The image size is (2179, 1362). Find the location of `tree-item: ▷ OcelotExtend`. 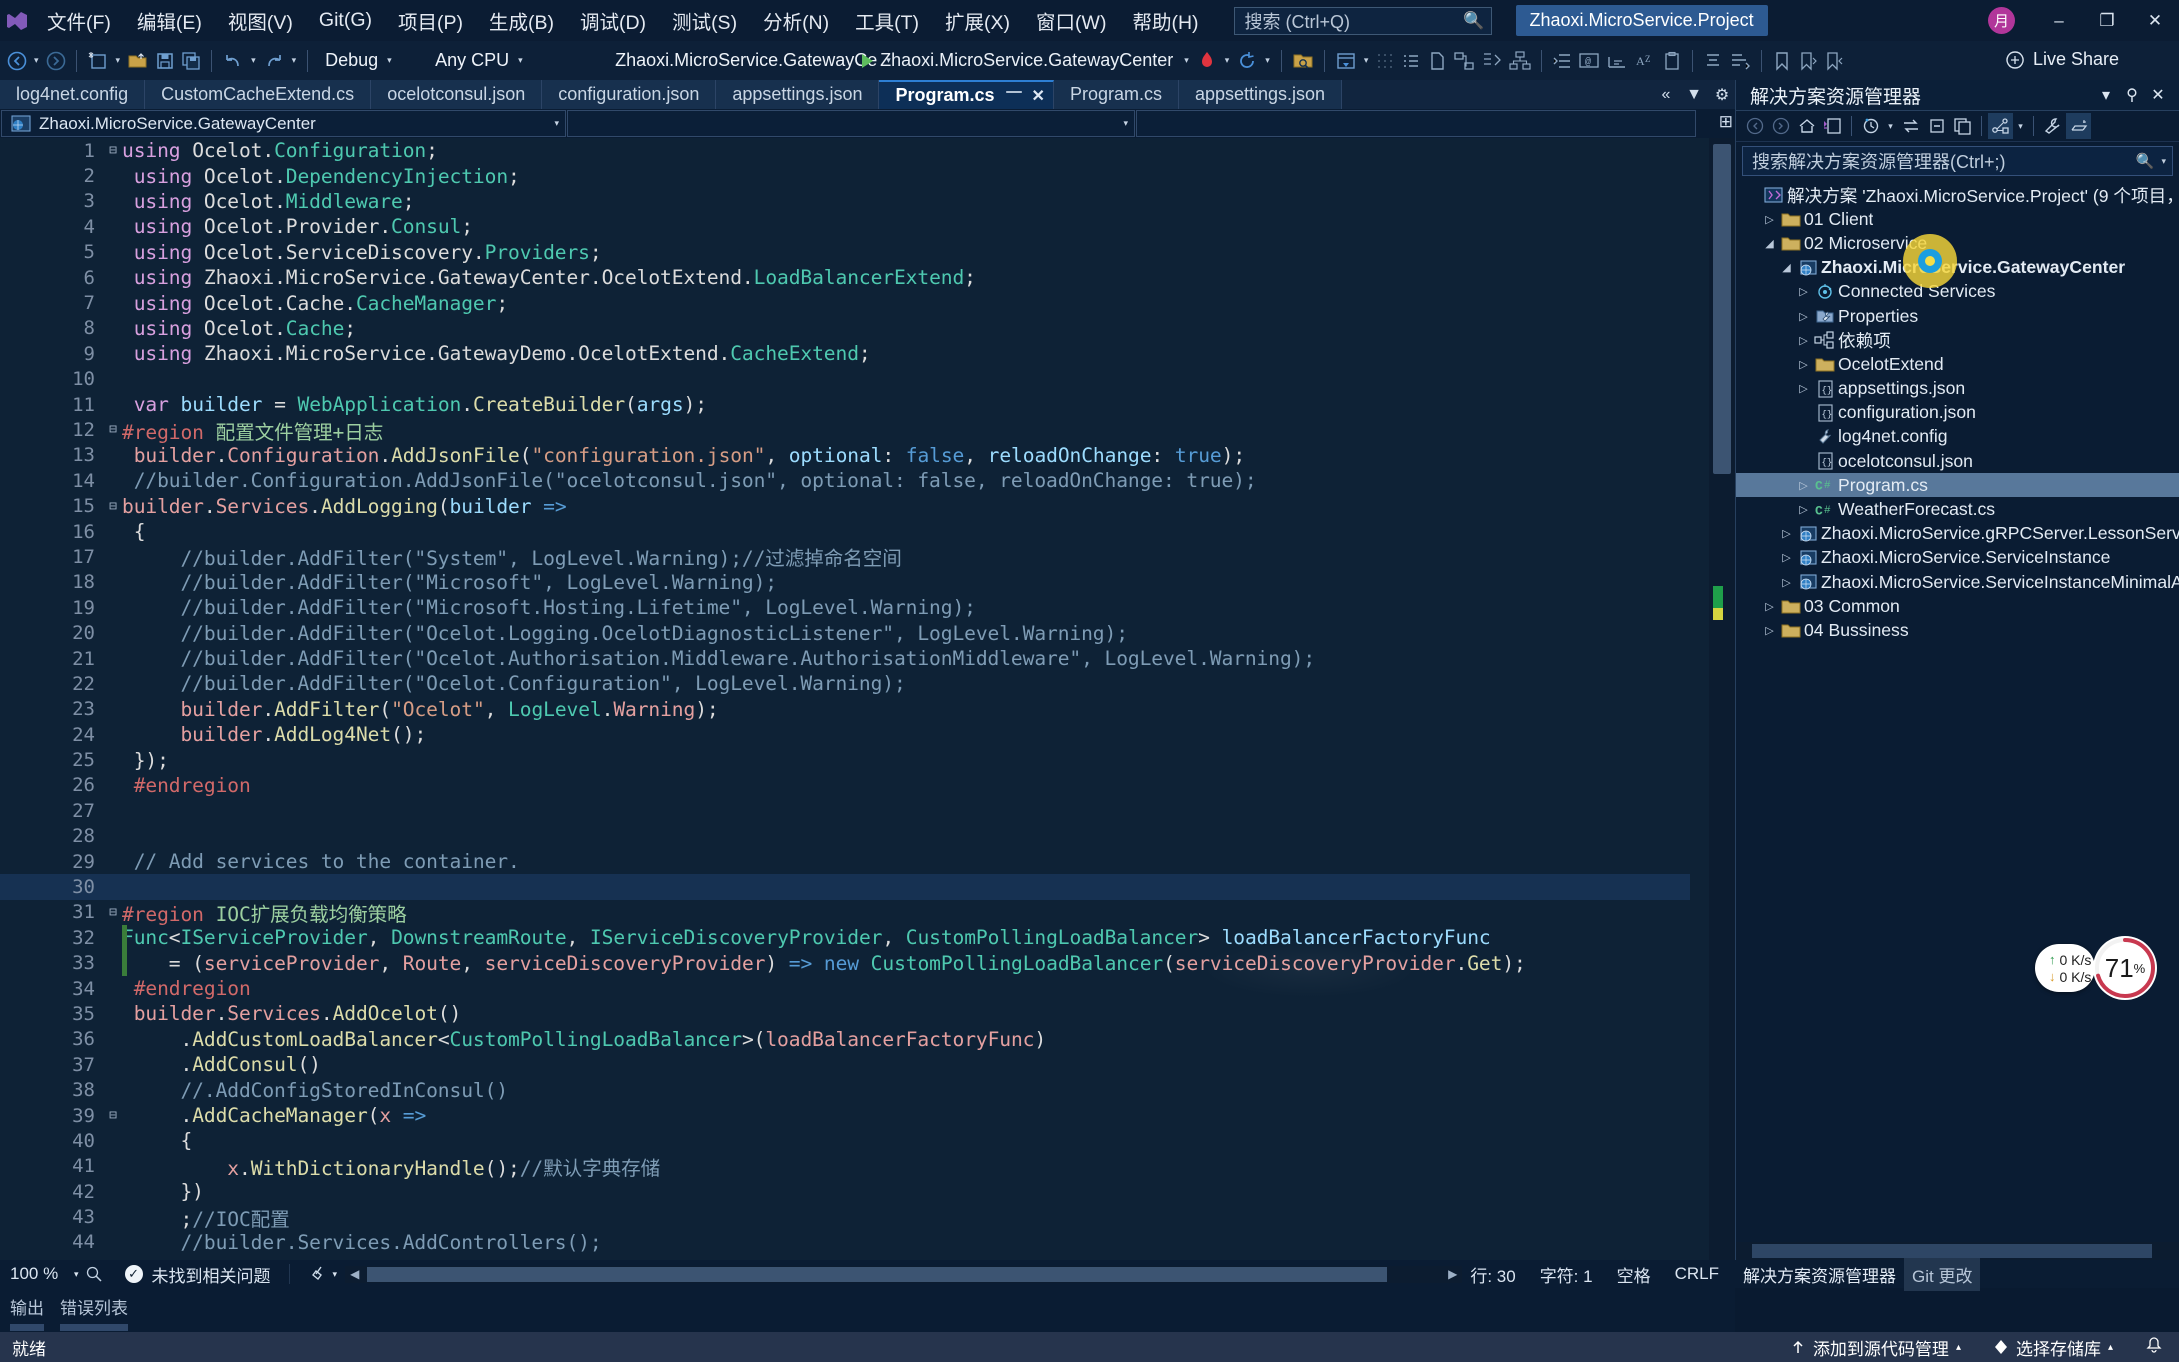

tree-item: ▷ OcelotExtend is located at coordinates (1957, 364).